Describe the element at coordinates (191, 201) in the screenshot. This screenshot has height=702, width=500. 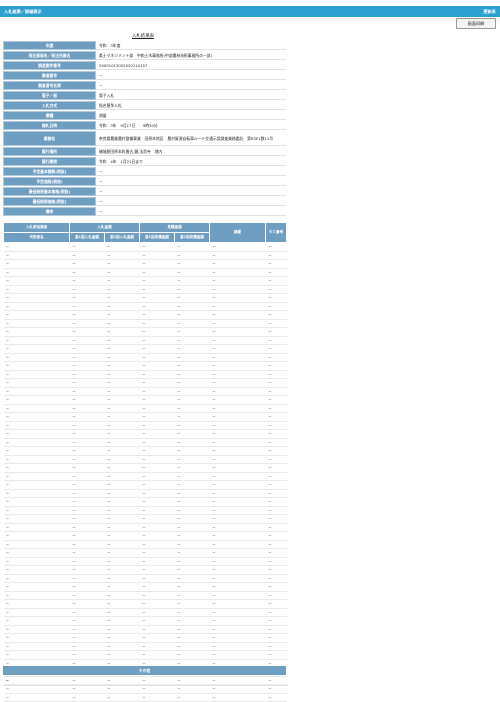
I see `info-value: －` at that location.